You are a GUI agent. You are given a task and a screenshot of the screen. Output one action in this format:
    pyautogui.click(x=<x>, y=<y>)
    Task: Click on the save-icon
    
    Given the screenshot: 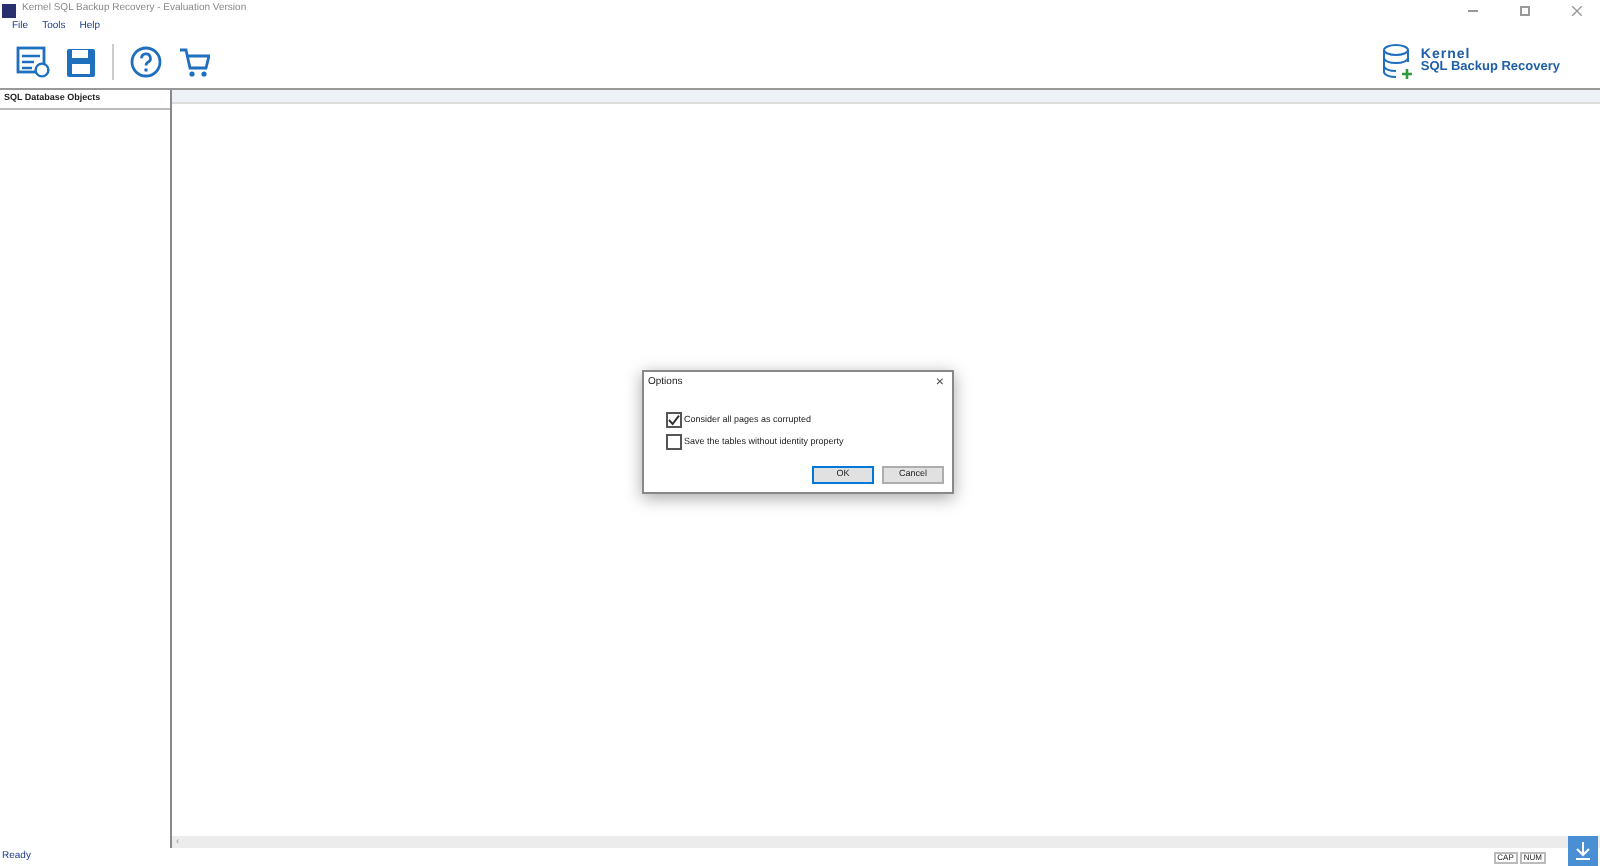 What is the action you would take?
    pyautogui.click(x=81, y=62)
    